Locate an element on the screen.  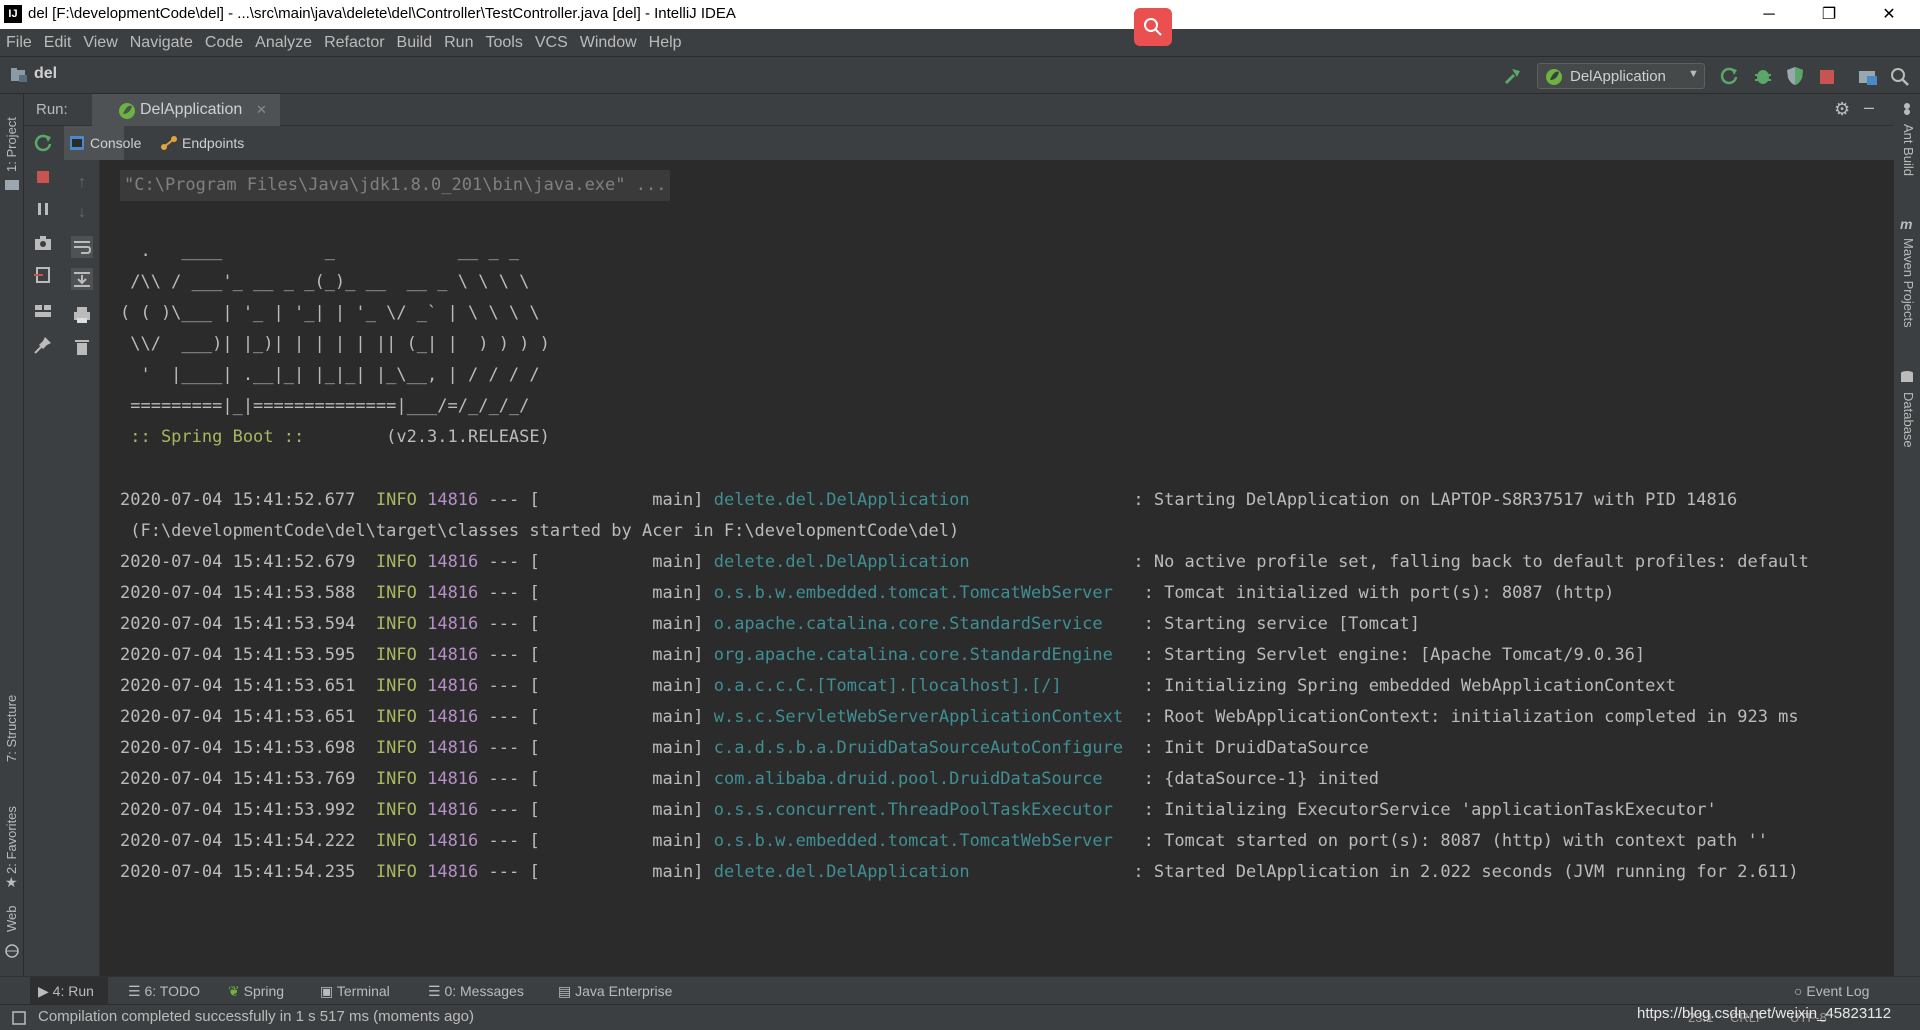
restore-button: ❐ is located at coordinates (1829, 14).